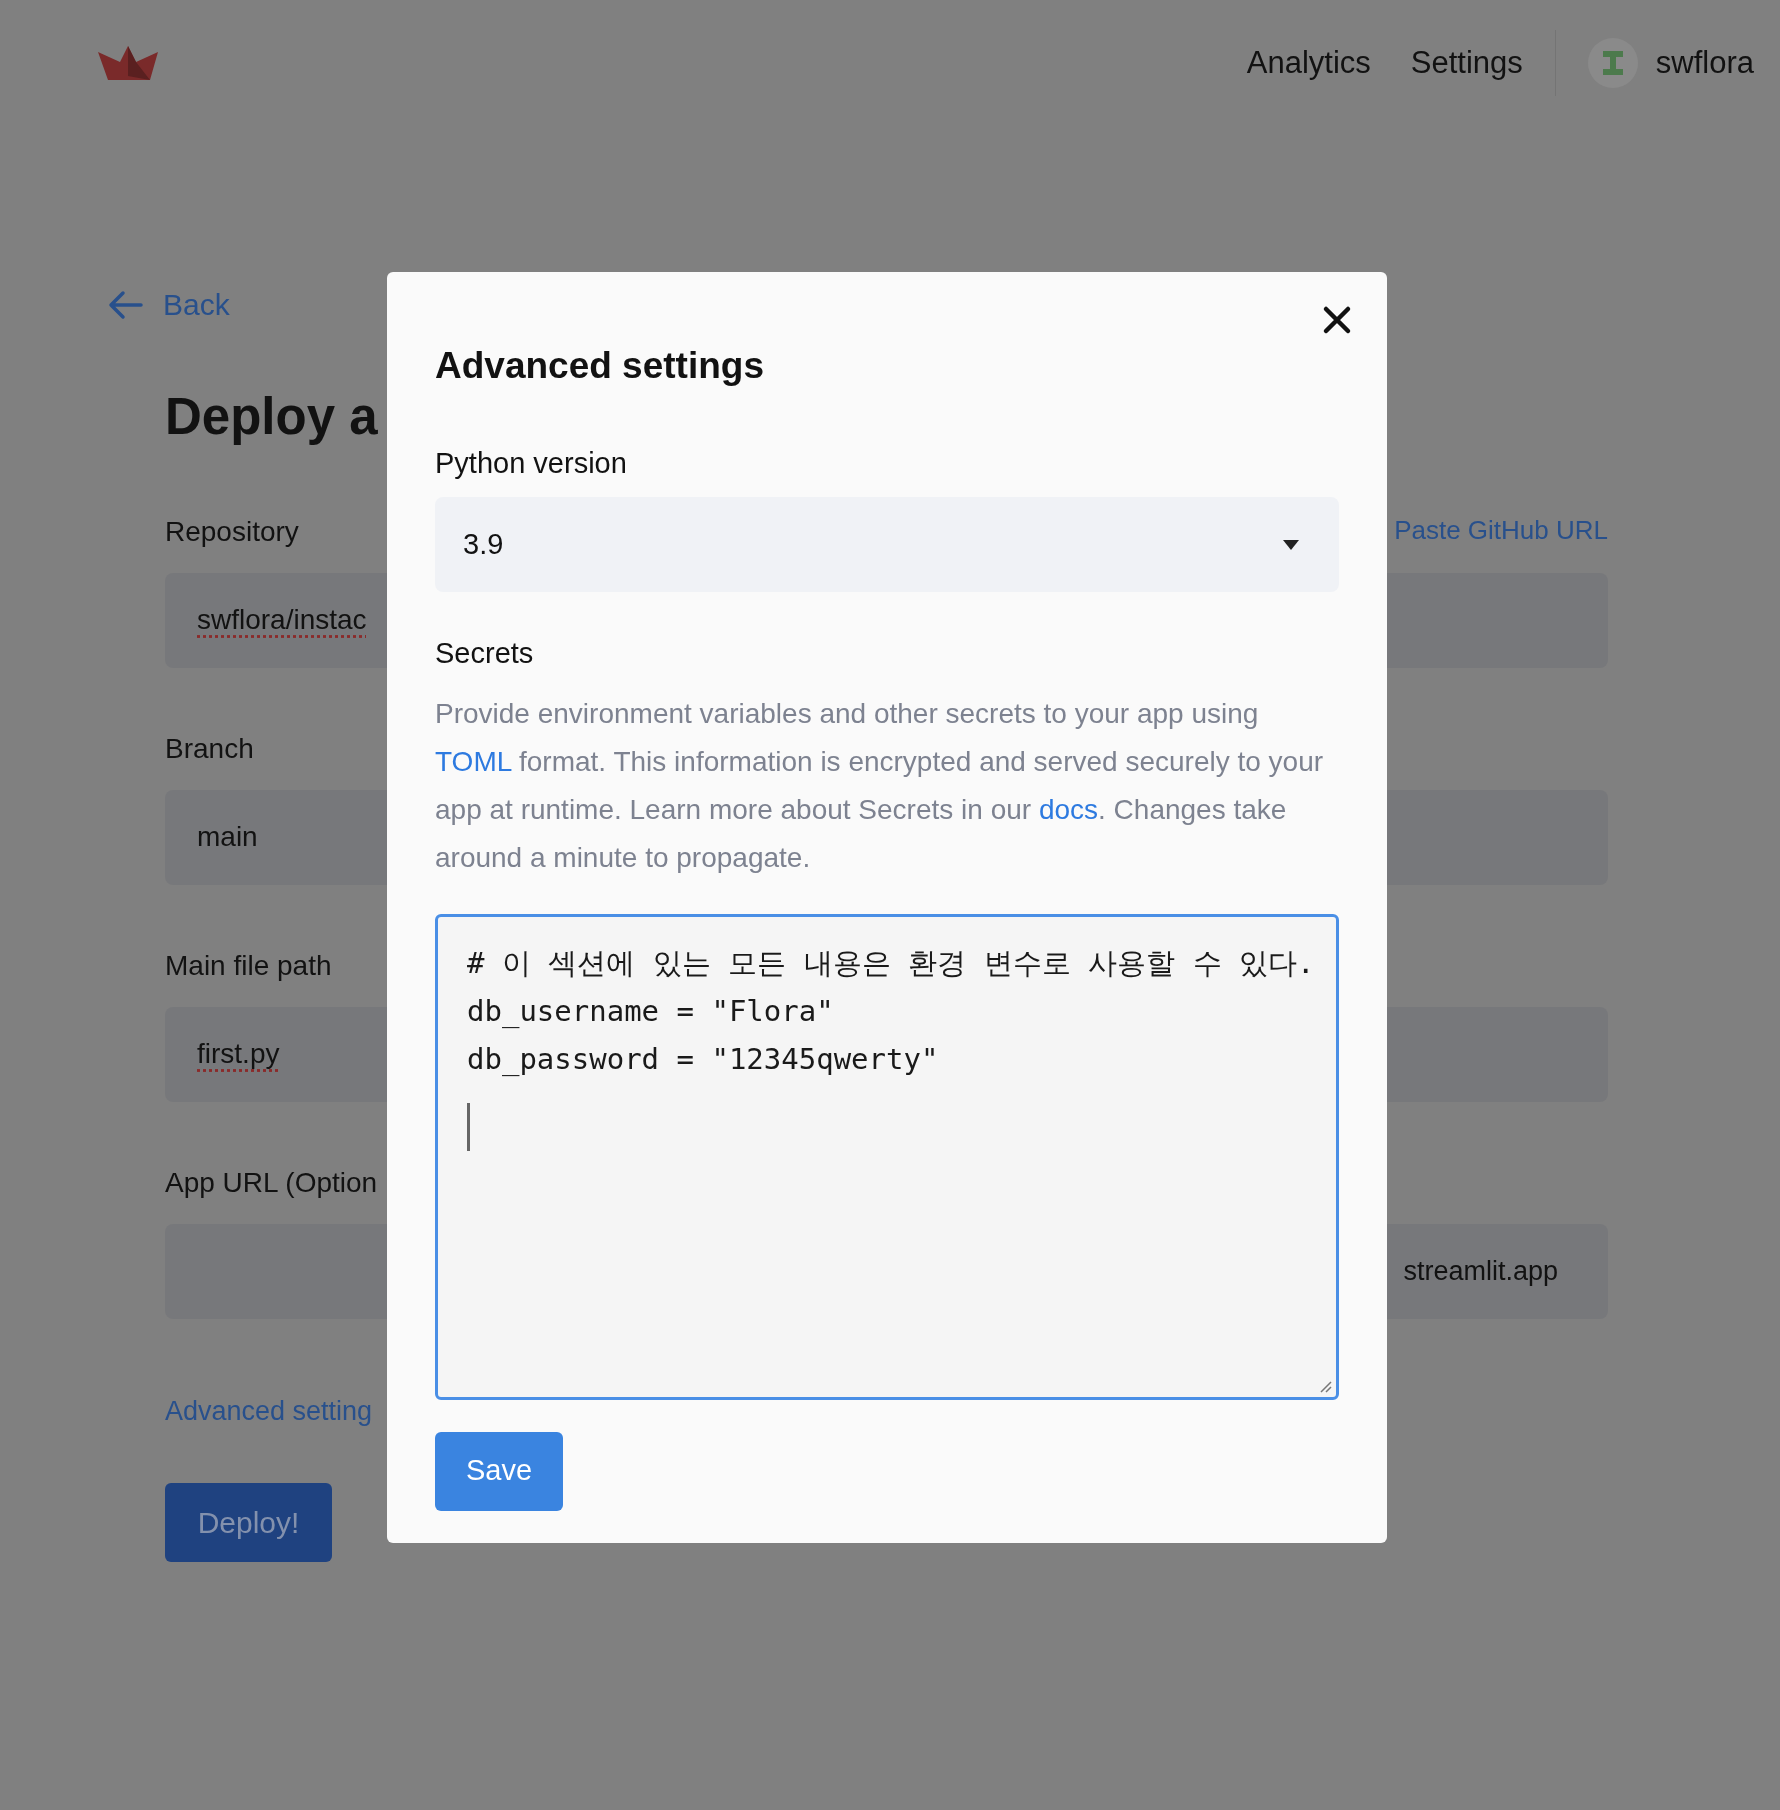 This screenshot has height=1810, width=1780. What do you see at coordinates (887, 1156) in the screenshot?
I see `secrets-field: # 이 섹션에 있는 모든 내용은 환경 변수로 사용할 수 있다. db_username = "Flora" db_password = "12345qwerty"` at bounding box center [887, 1156].